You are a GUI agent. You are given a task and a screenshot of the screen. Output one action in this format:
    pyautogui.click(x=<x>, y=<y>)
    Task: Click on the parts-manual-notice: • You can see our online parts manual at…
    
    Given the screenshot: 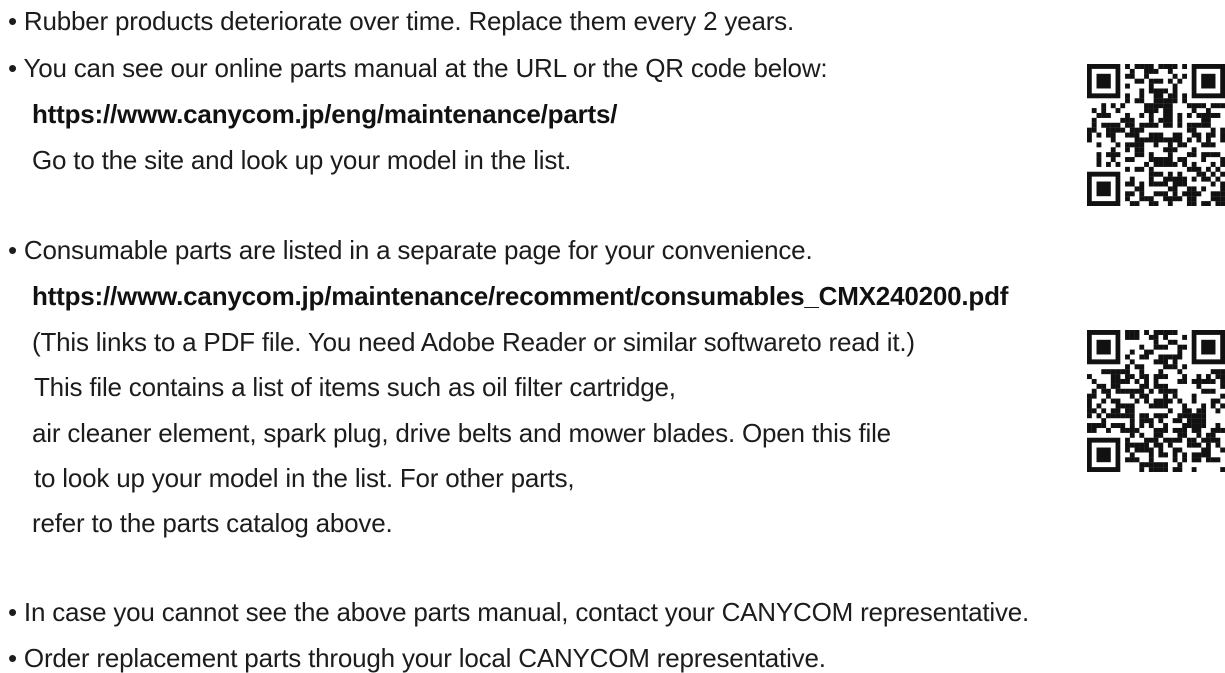 What is the action you would take?
    pyautogui.click(x=418, y=68)
    